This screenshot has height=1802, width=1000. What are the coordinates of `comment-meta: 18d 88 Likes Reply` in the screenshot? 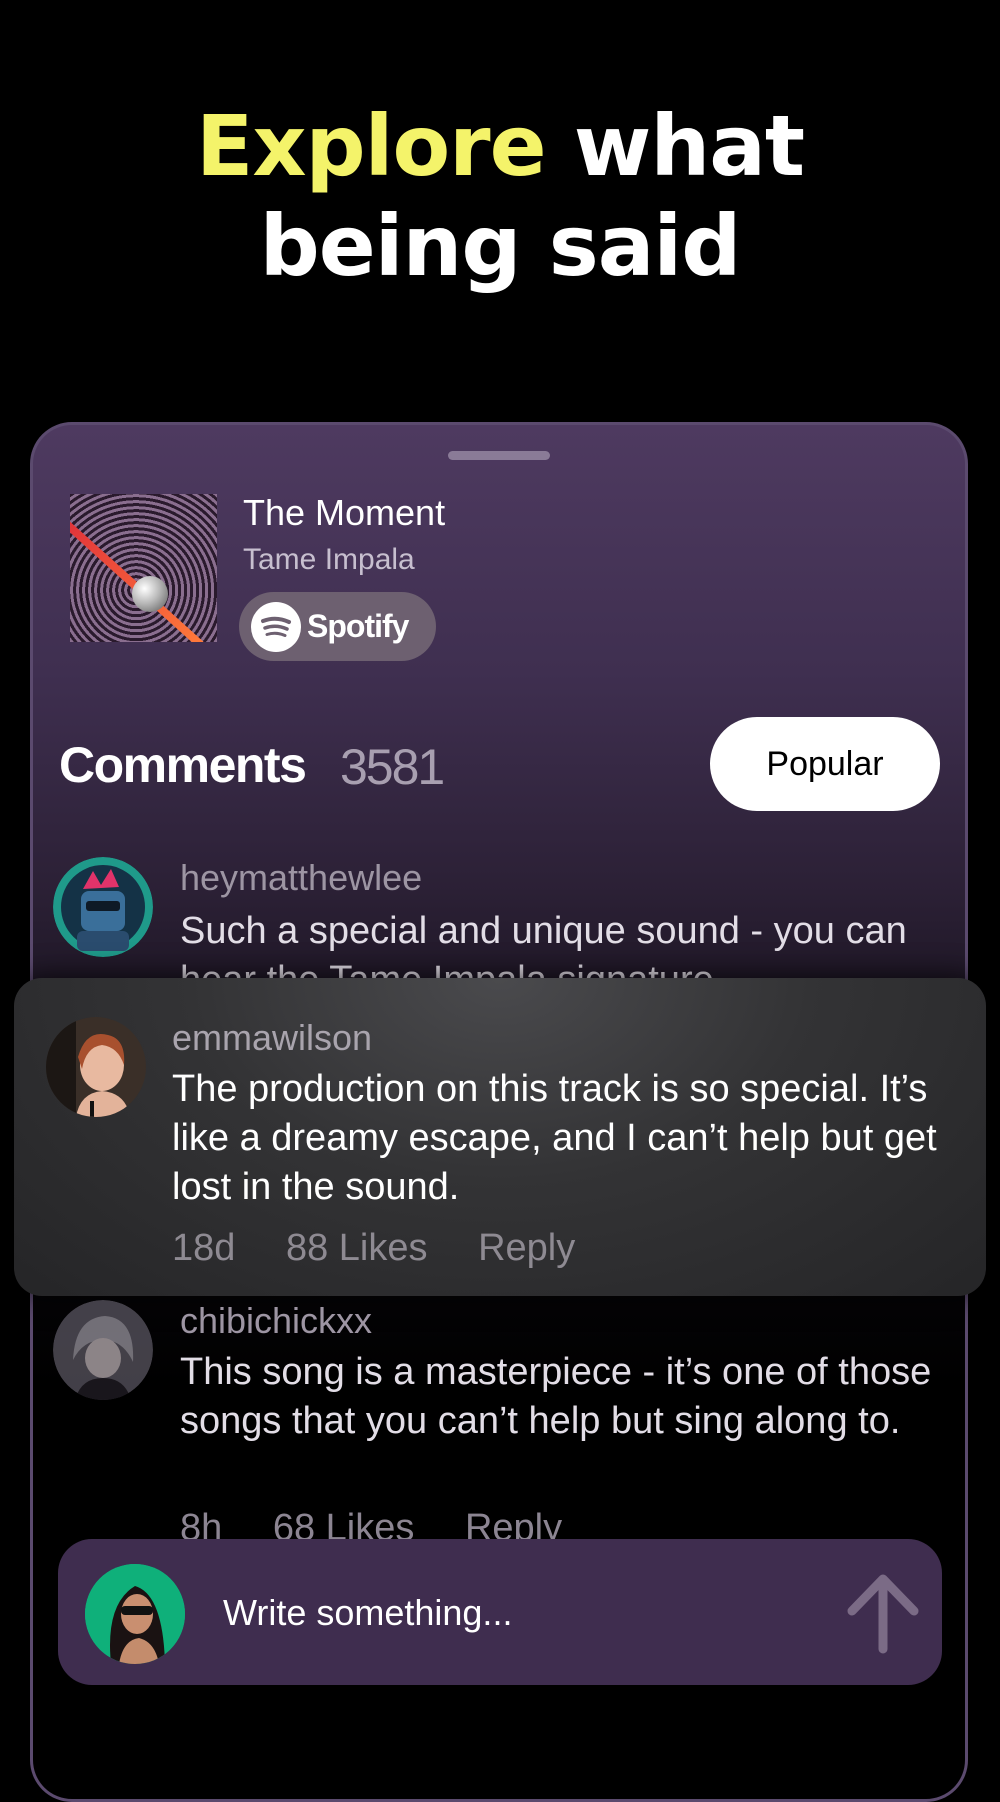 It's located at (393, 1248).